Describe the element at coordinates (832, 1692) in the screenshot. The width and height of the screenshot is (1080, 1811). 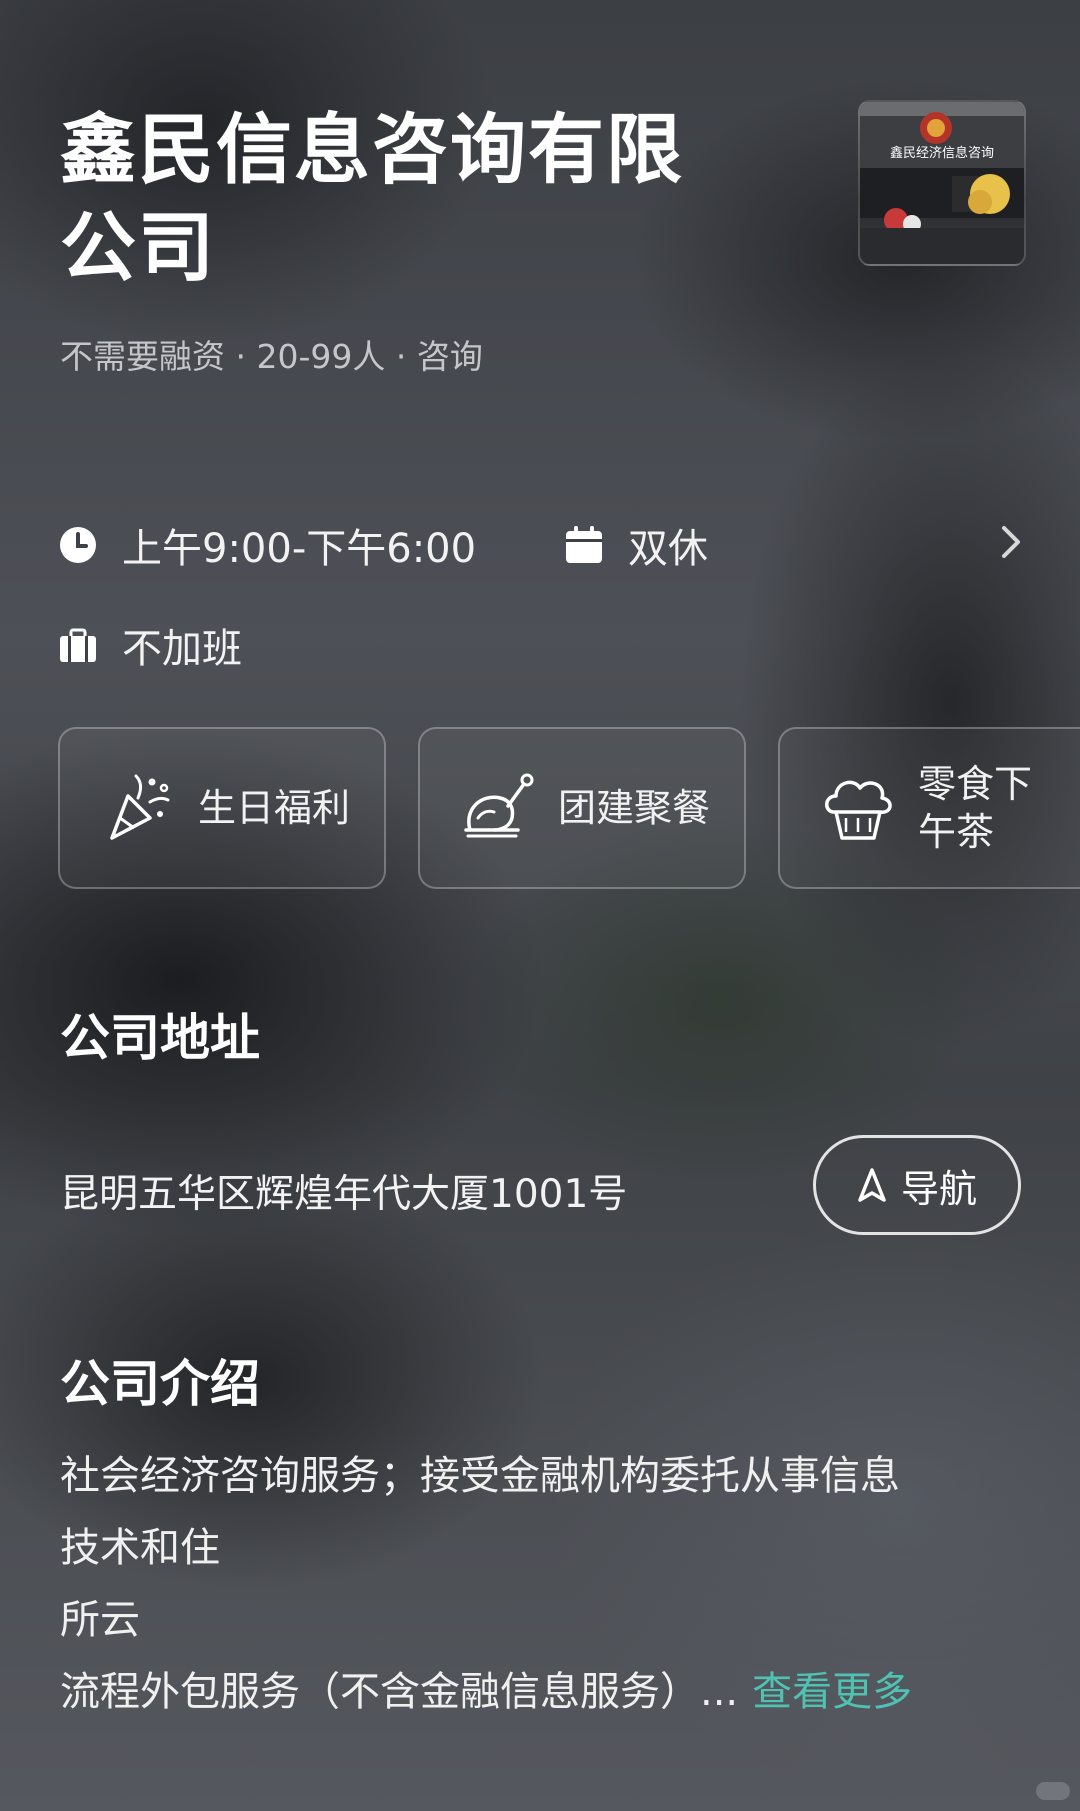
I see `see-more-link: 查看更多` at that location.